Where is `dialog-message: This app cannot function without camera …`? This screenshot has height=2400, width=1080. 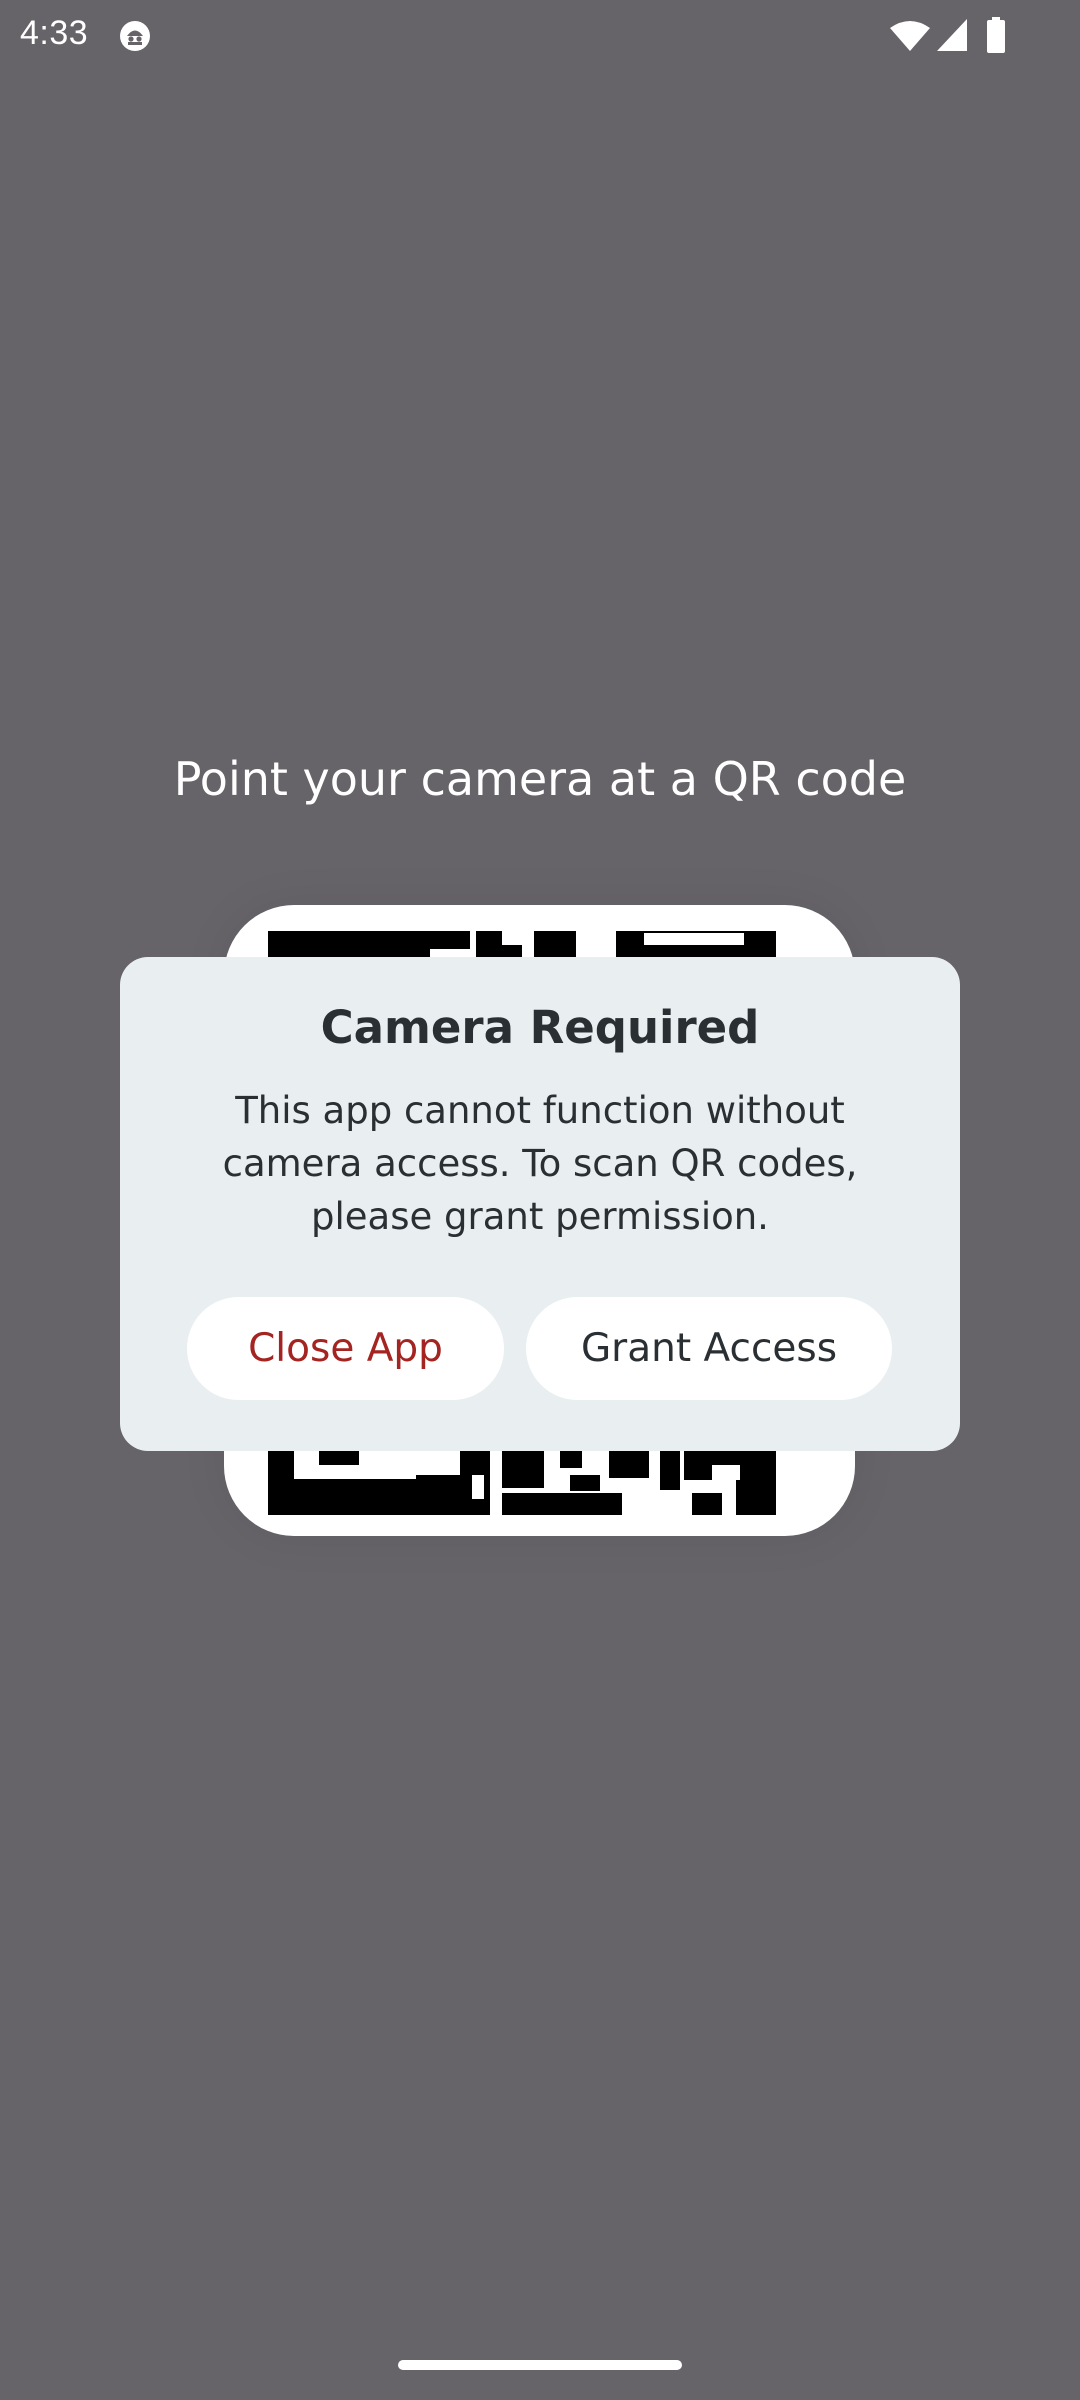
dialog-message: This app cannot function without camera … is located at coordinates (540, 1163).